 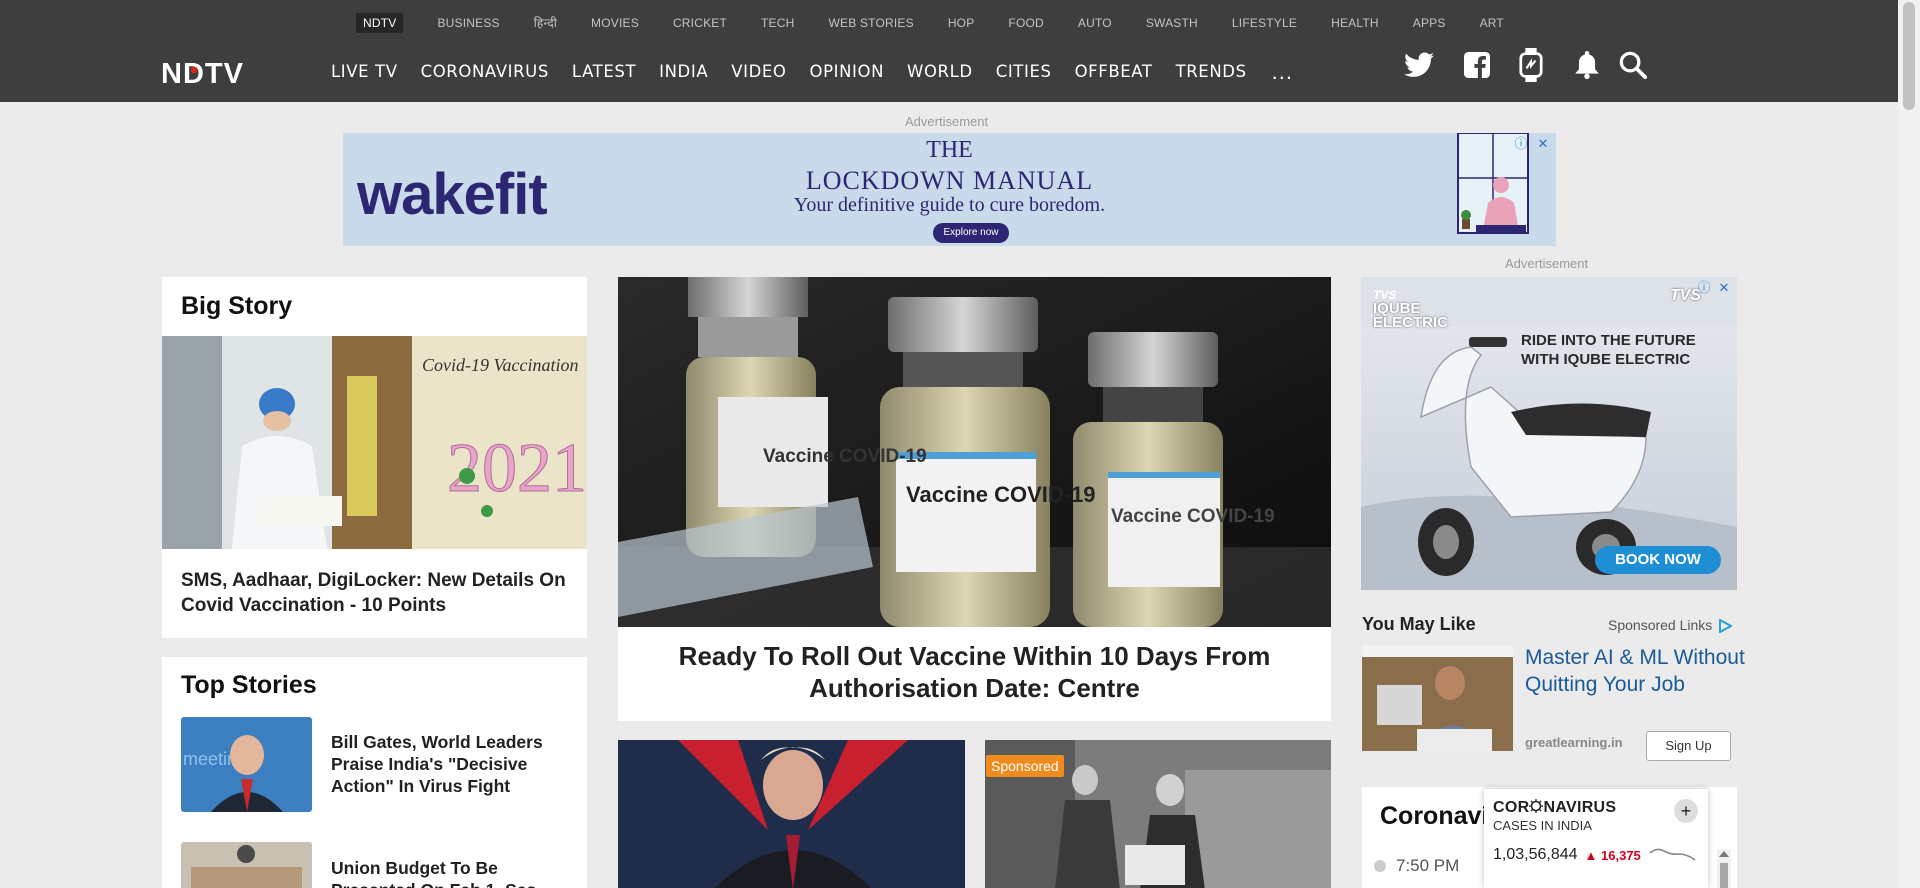 What do you see at coordinates (1434, 816) in the screenshot?
I see `coronavirus-card-title: Coronavi` at bounding box center [1434, 816].